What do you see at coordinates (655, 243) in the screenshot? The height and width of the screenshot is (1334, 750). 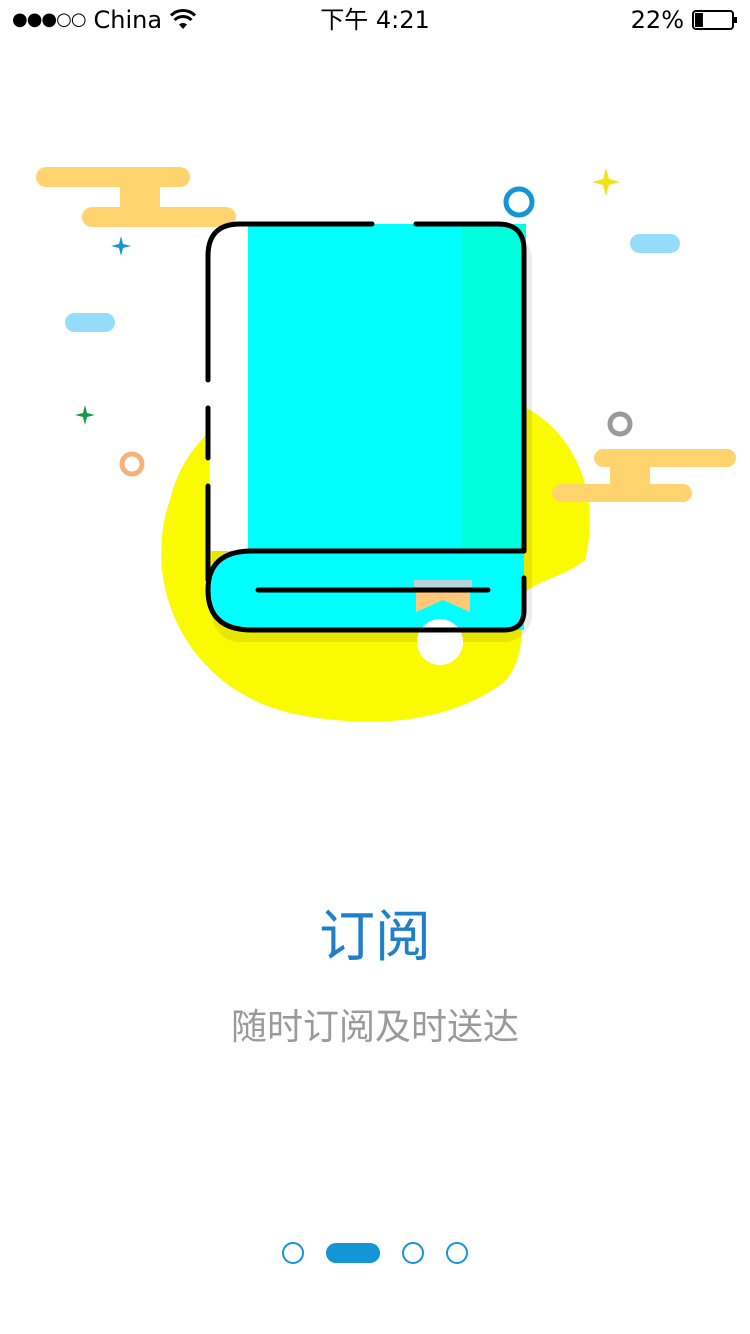 I see `blue-pill-right` at bounding box center [655, 243].